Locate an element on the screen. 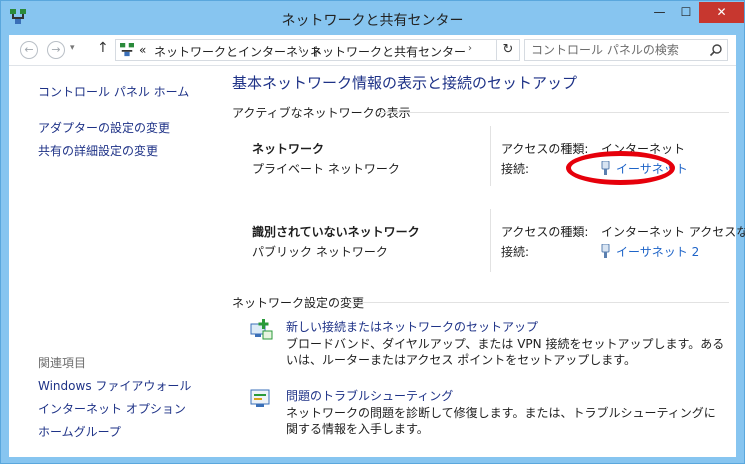 The width and height of the screenshot is (745, 464). back-arrow-icon: ← is located at coordinates (29, 50).